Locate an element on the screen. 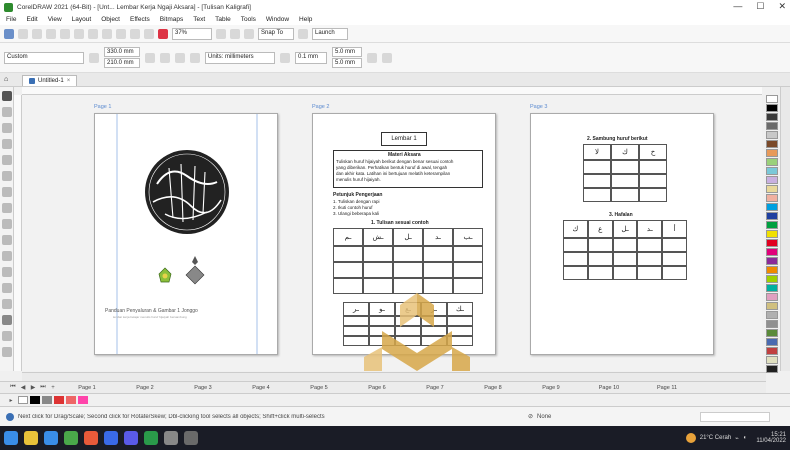  freehand-tool-icon is located at coordinates (7, 160).